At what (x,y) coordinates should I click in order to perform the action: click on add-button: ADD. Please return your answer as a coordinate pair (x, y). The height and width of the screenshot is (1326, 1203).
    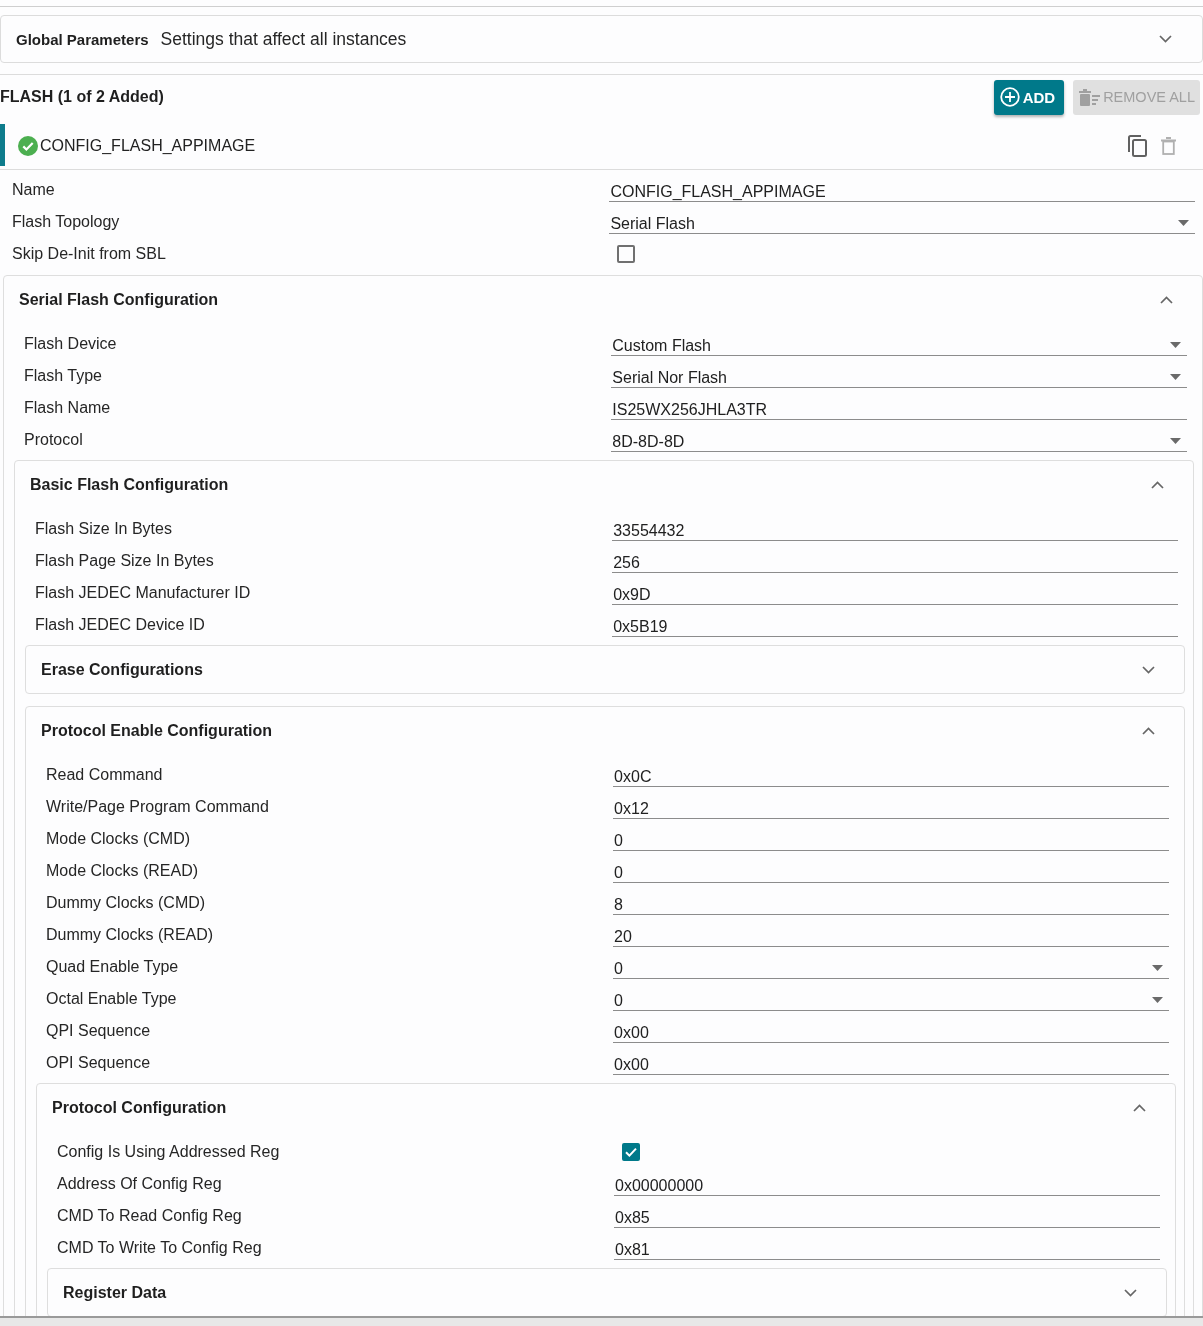
    Looking at the image, I should click on (1029, 97).